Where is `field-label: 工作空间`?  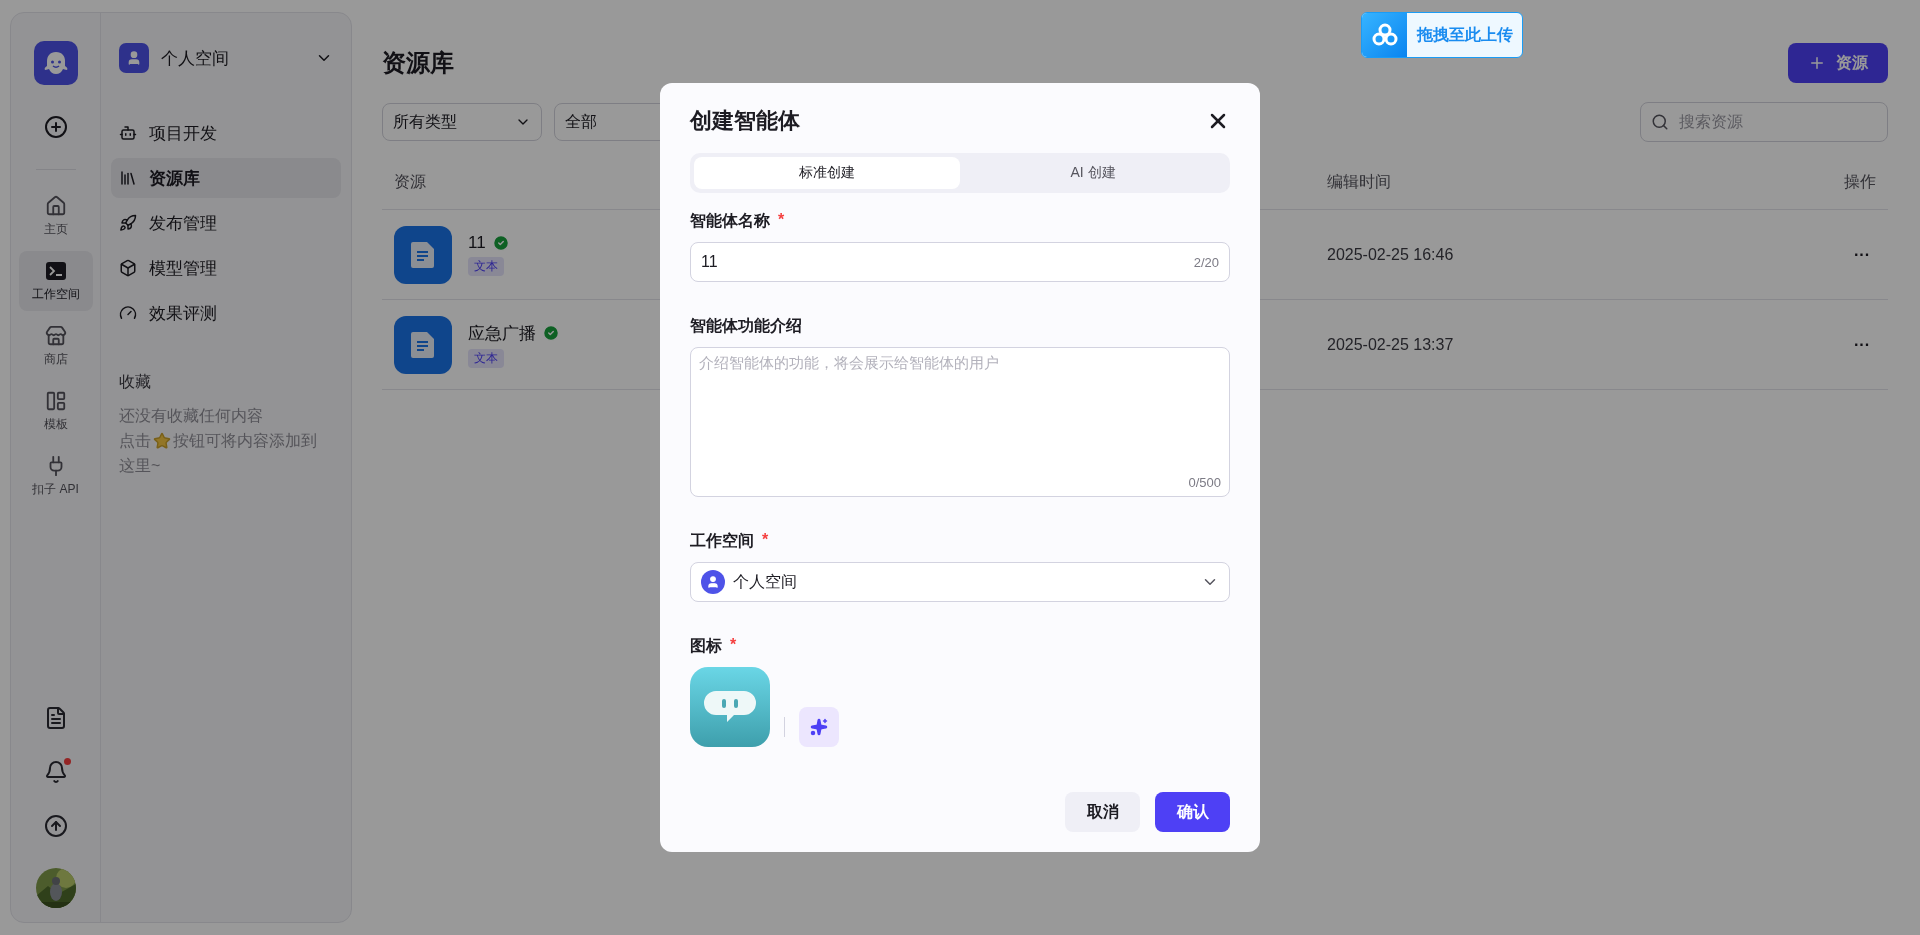
field-label: 工作空间 is located at coordinates (722, 541).